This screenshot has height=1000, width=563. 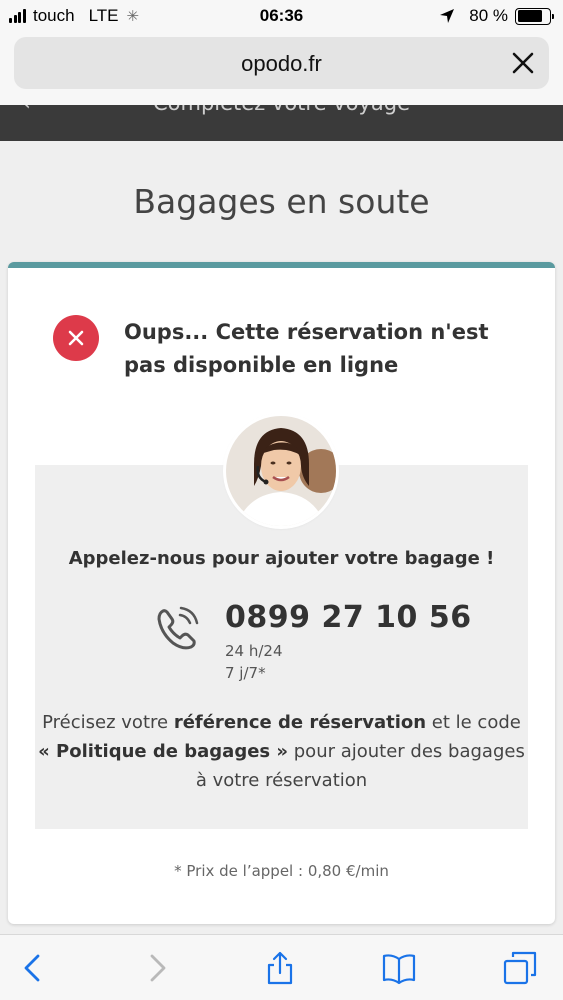 I want to click on browser-chrome: opodo.fr, so click(x=281, y=68).